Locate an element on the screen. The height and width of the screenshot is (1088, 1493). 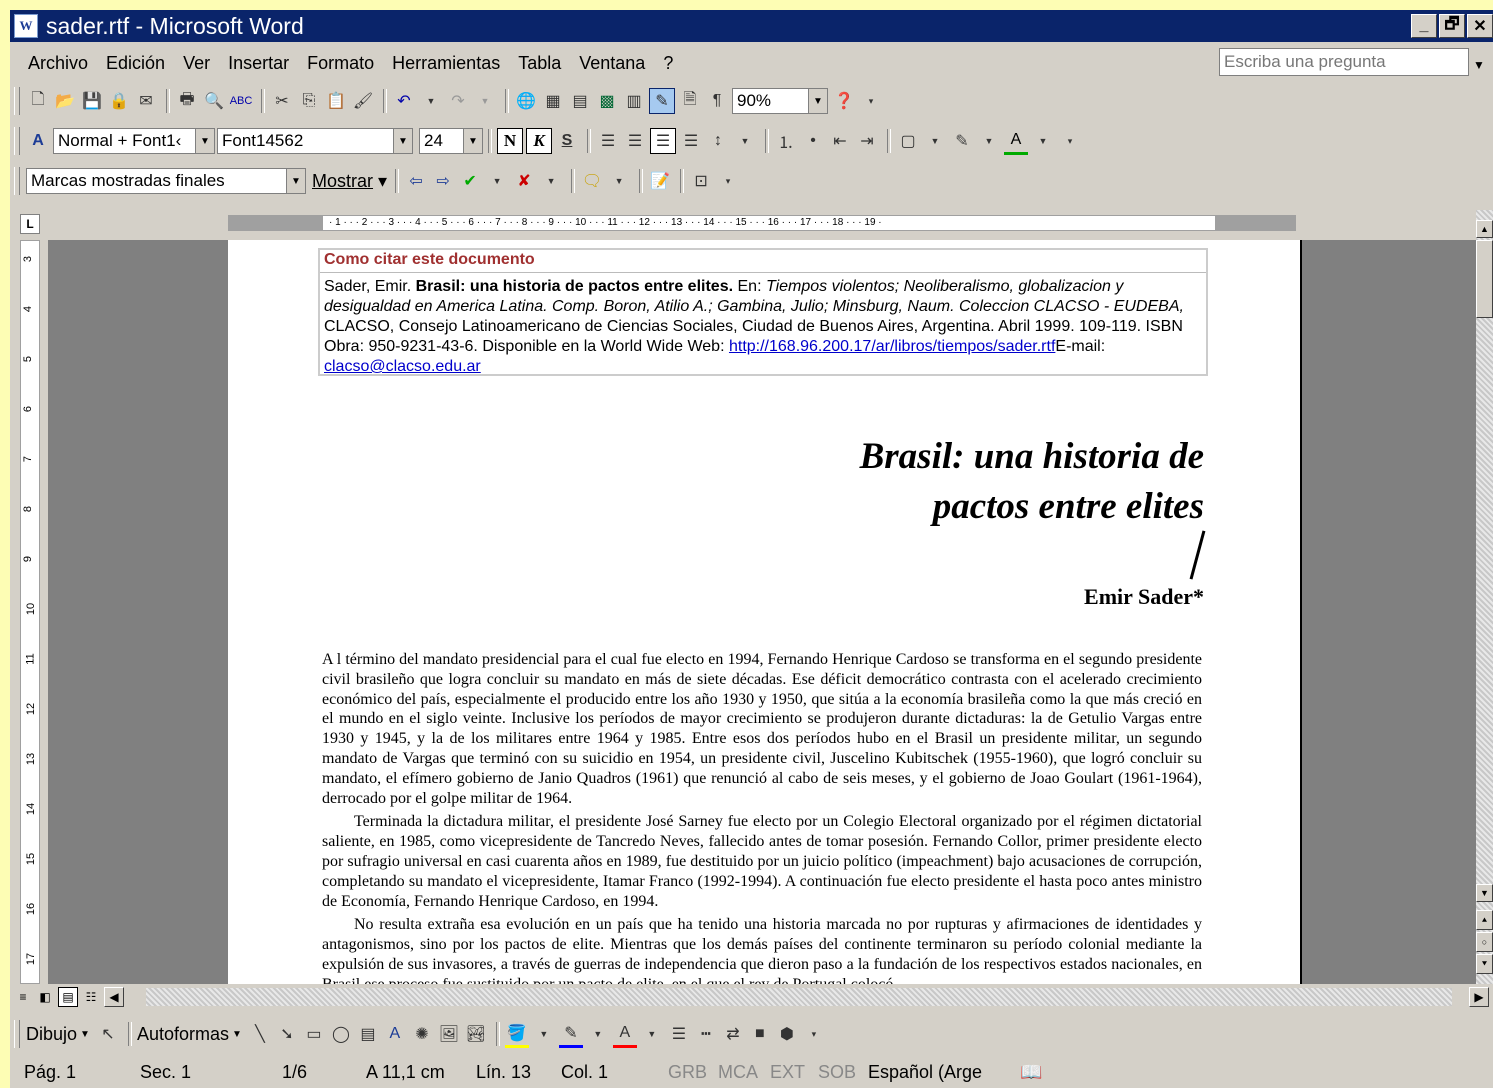
reviewing-pane-icon: ⊡ is located at coordinates (701, 181).